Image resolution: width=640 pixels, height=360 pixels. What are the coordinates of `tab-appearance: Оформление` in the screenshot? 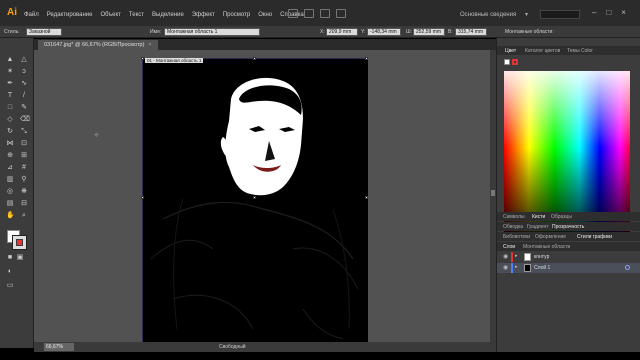 It's located at (550, 237).